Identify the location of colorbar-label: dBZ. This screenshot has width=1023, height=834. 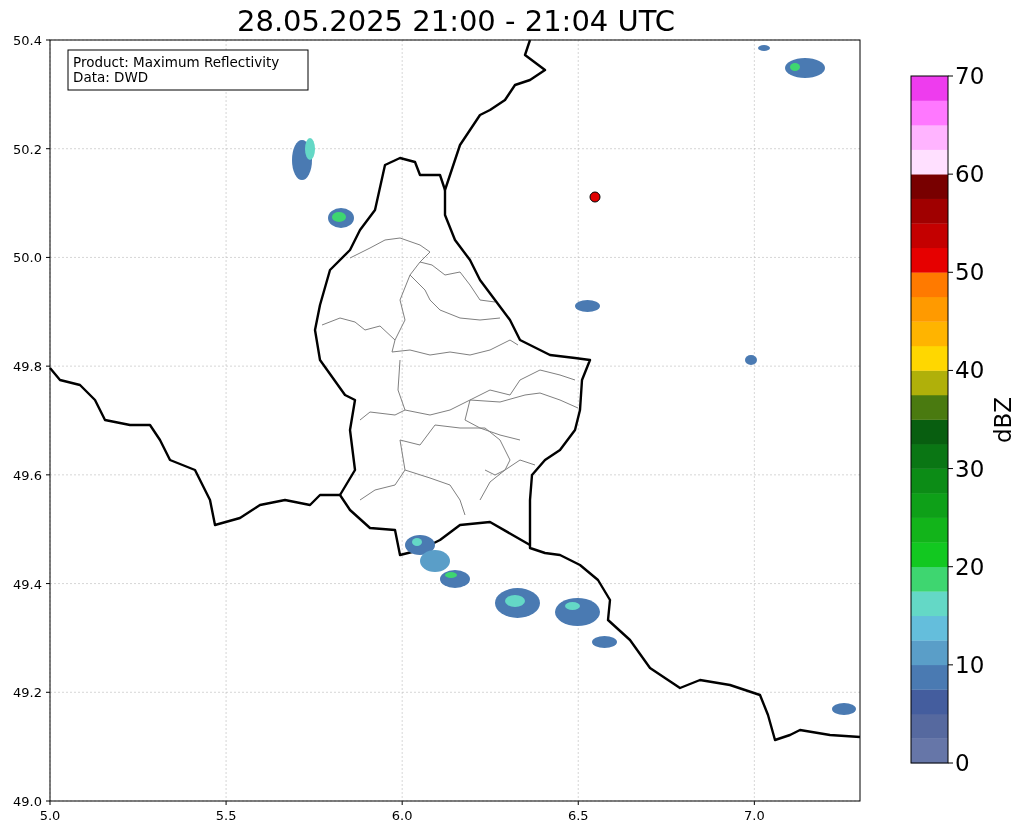
(1003, 420).